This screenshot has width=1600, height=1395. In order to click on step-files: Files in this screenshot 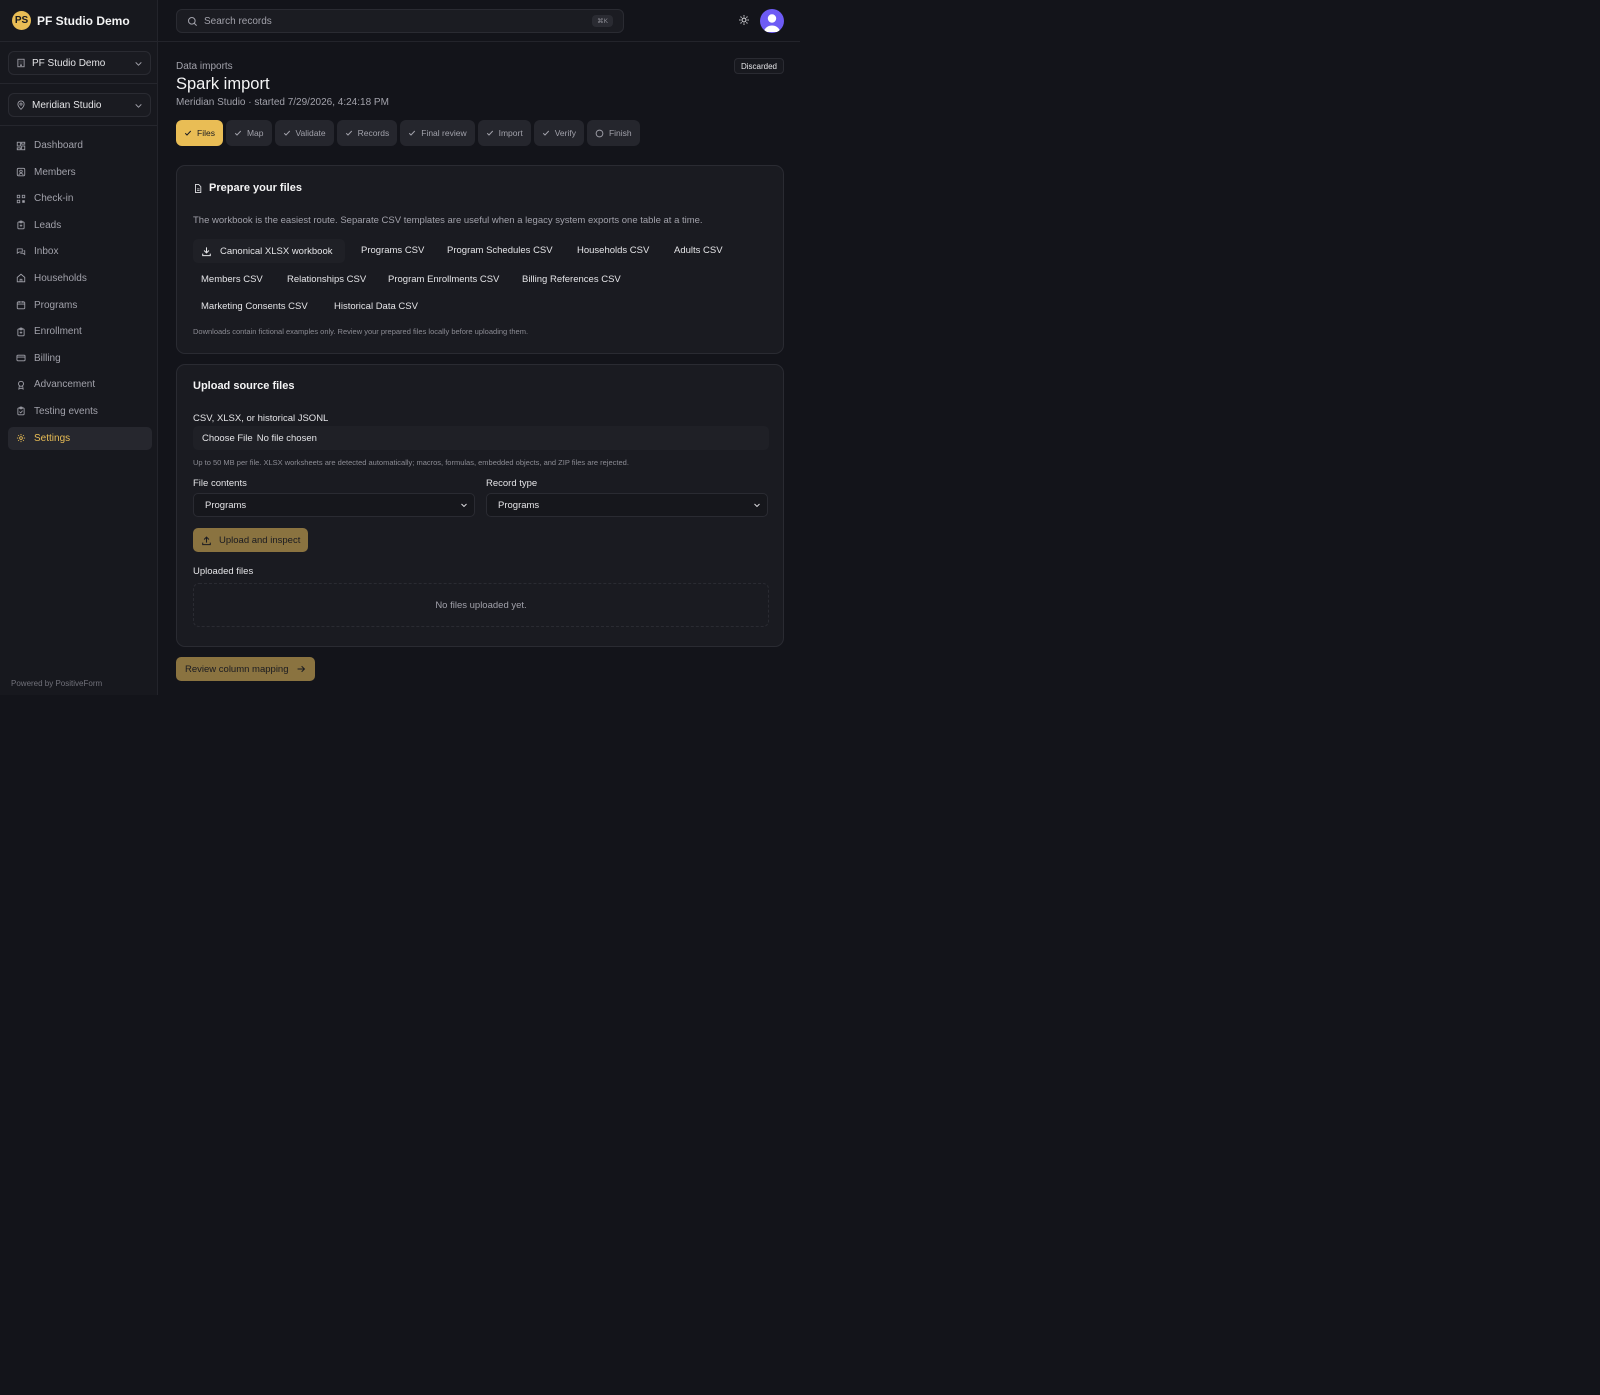, I will do `click(199, 133)`.